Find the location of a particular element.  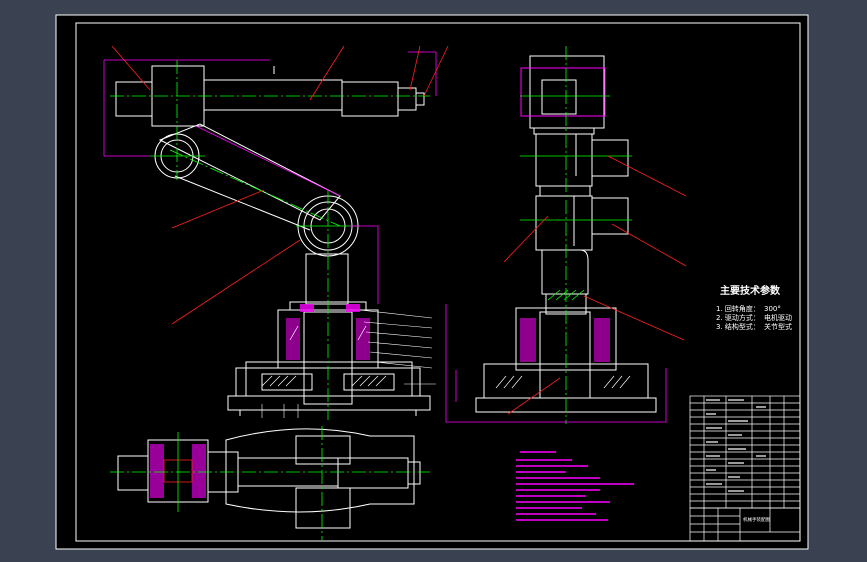

tech-param-label-2: 2. 驱动方式： is located at coordinates (738, 317).